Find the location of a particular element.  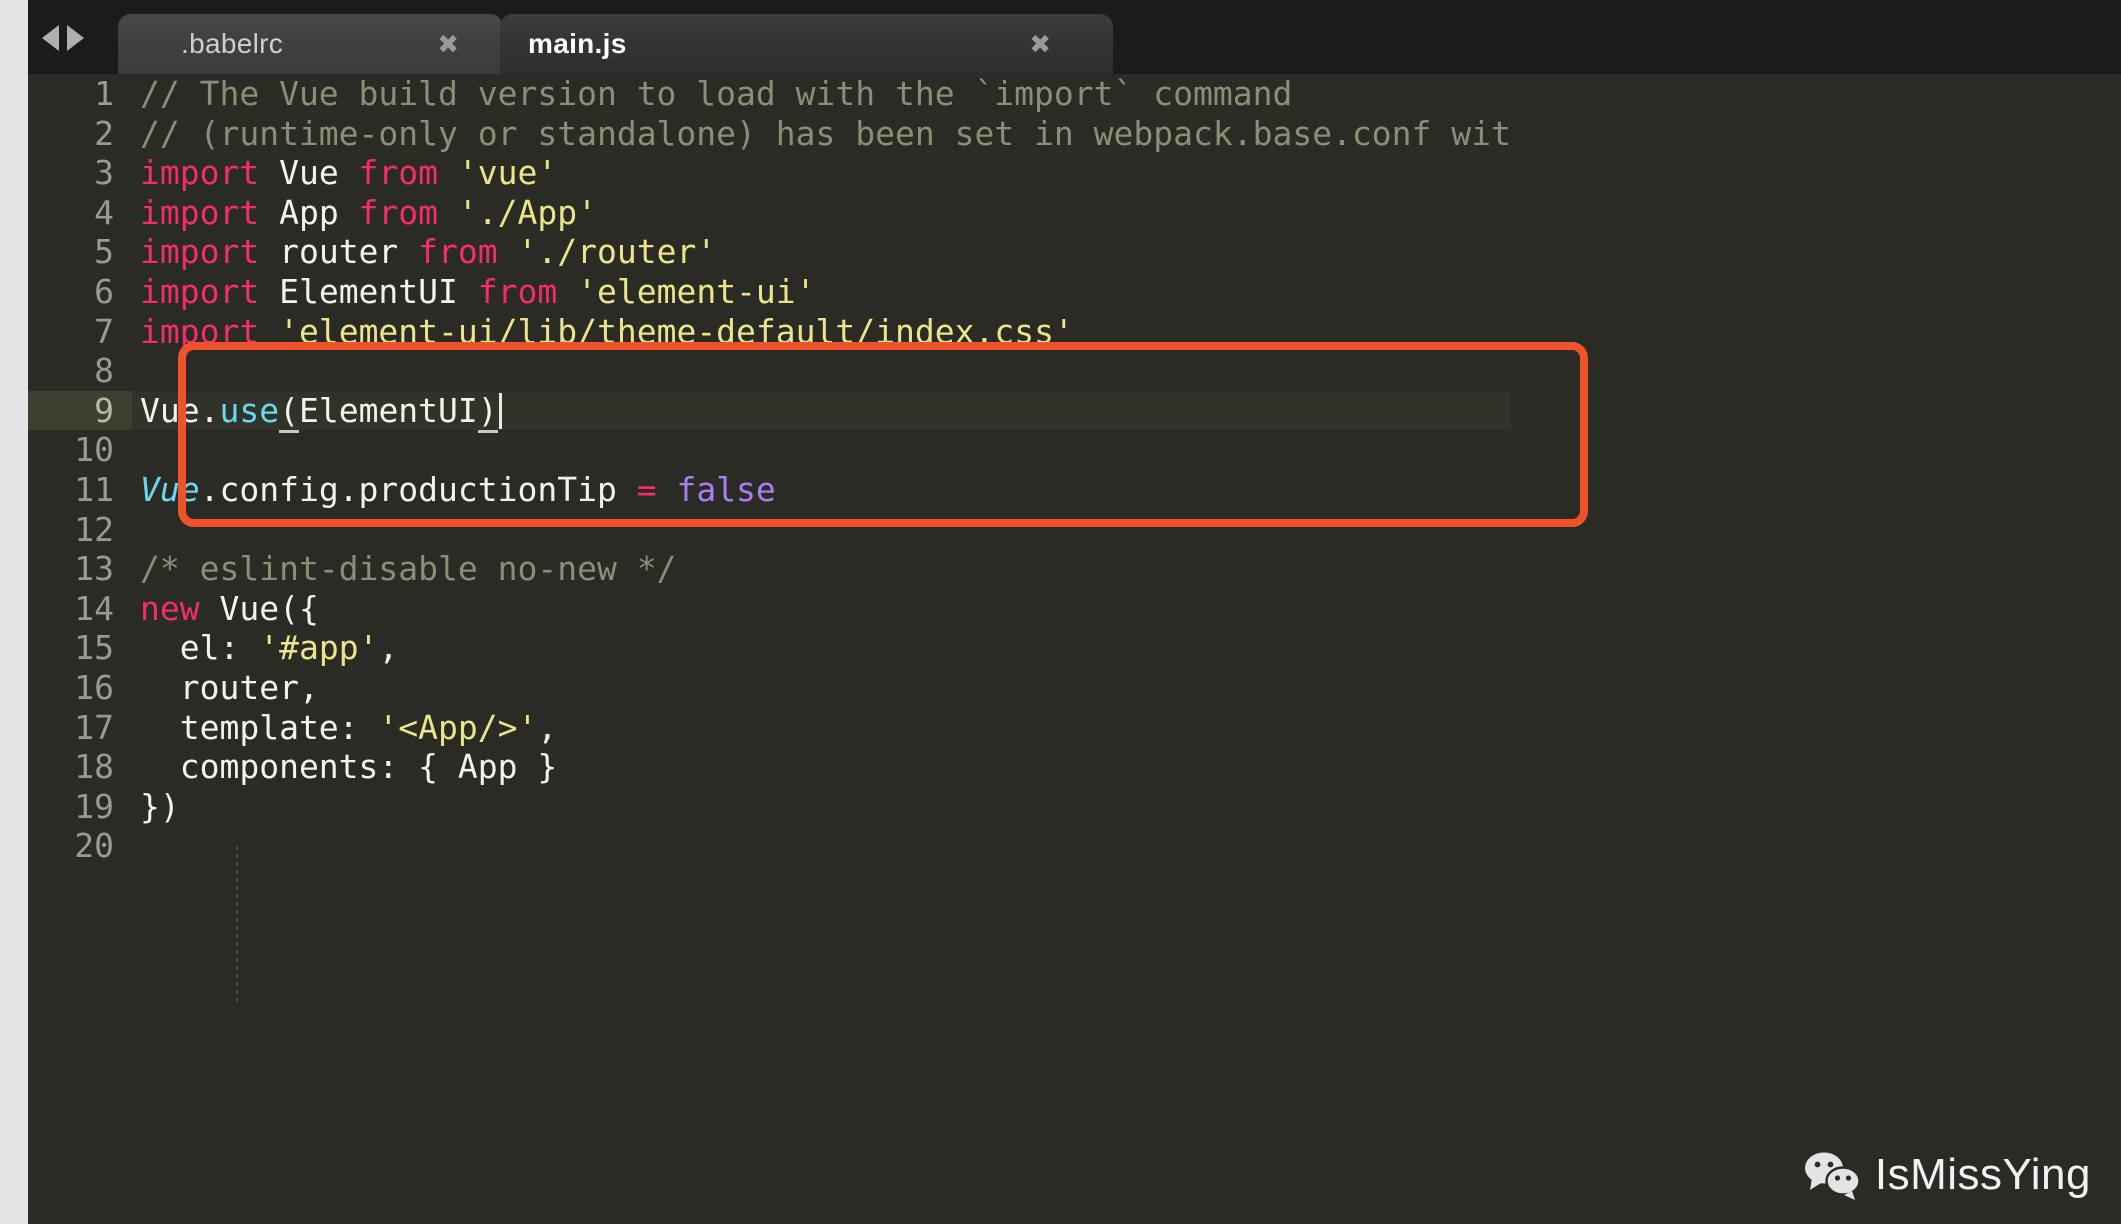

watermark-label: IsMissYing is located at coordinates (1982, 1174).